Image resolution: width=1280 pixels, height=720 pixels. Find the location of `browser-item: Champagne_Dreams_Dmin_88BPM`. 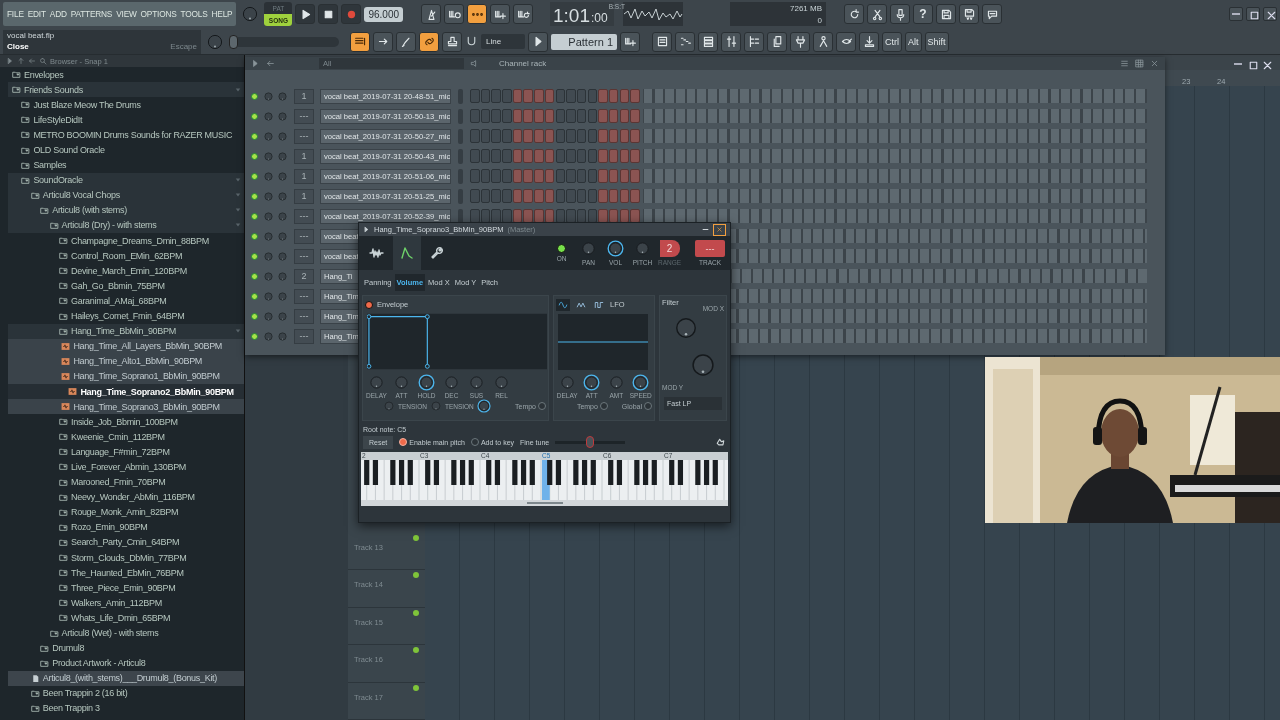

browser-item: Champagne_Dreams_Dmin_88BPM is located at coordinates (126, 241).